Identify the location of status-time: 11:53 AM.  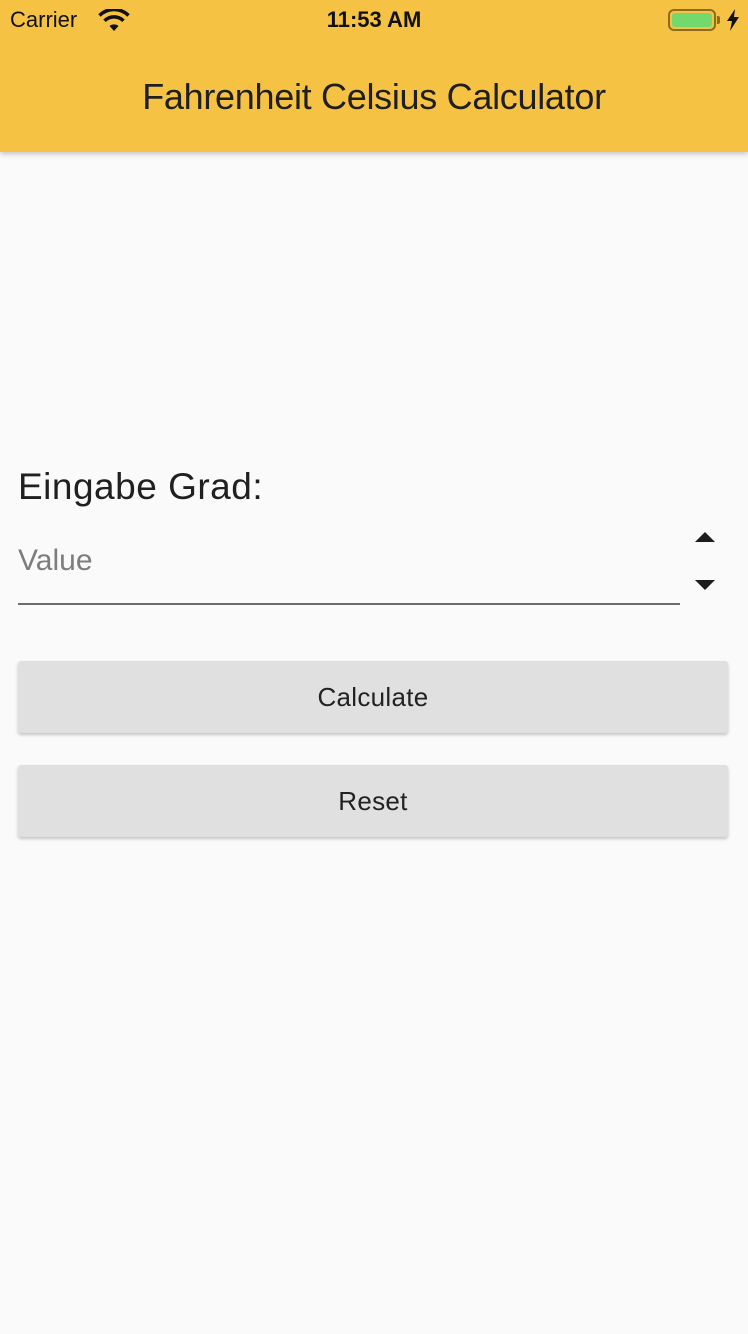
(374, 19).